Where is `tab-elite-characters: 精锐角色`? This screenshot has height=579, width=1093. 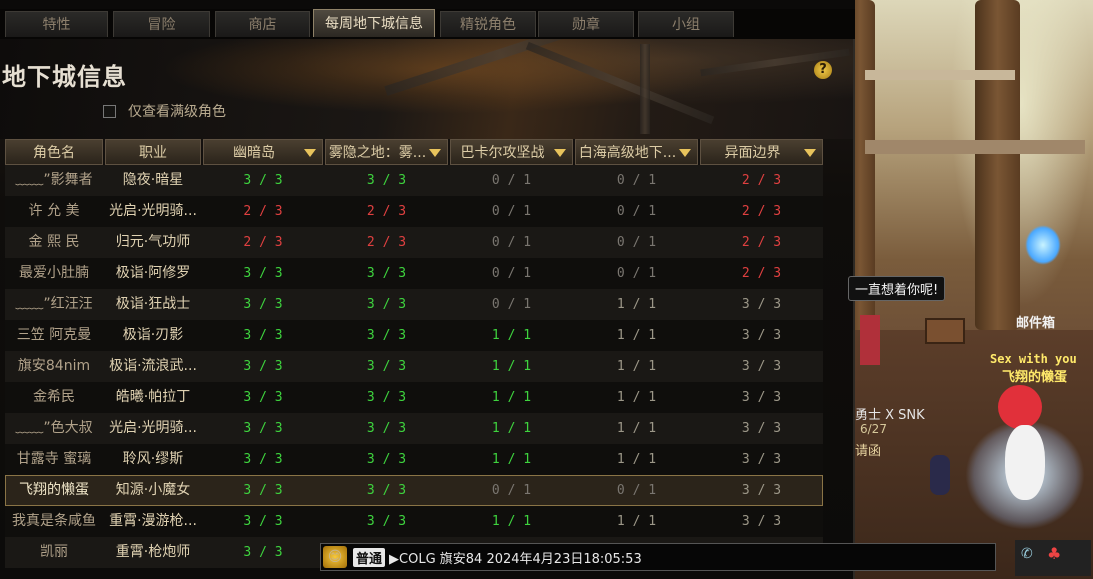 tab-elite-characters: 精锐角色 is located at coordinates (488, 24).